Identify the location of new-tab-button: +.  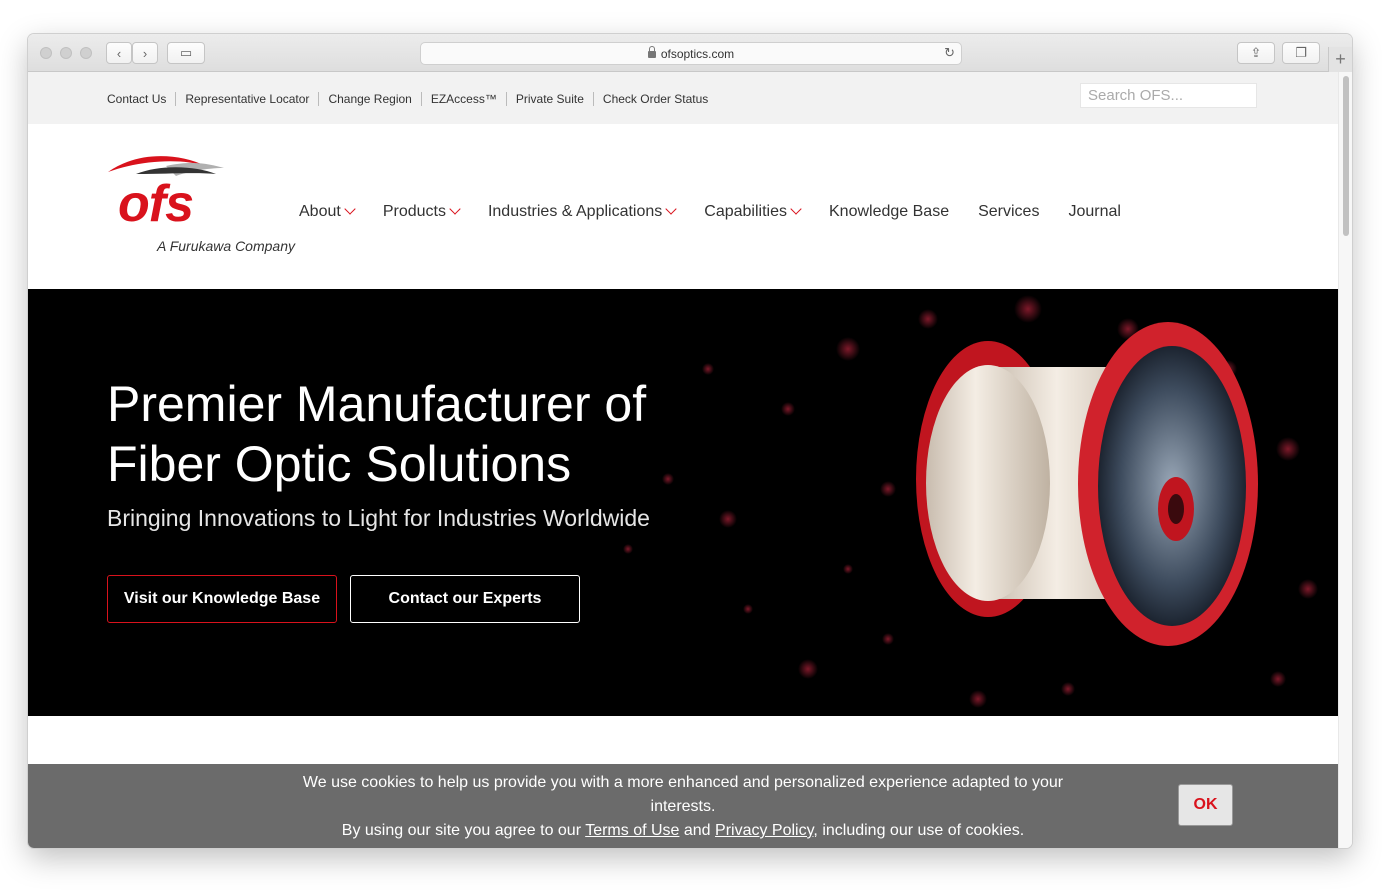
(1340, 59).